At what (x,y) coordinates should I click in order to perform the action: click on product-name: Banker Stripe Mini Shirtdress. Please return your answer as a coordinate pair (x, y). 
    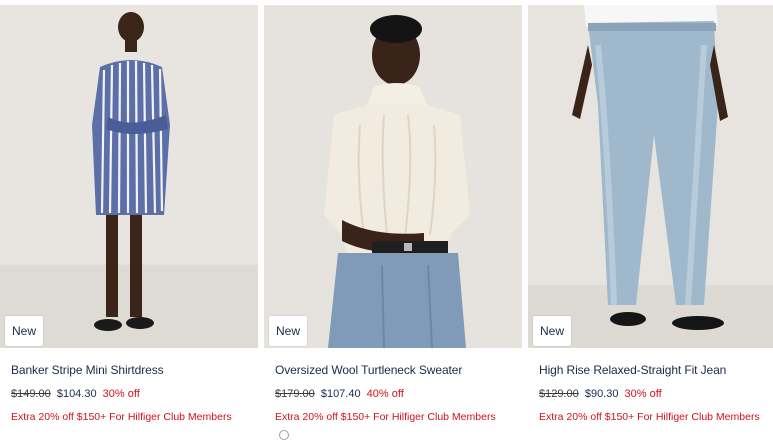
    Looking at the image, I should click on (87, 370).